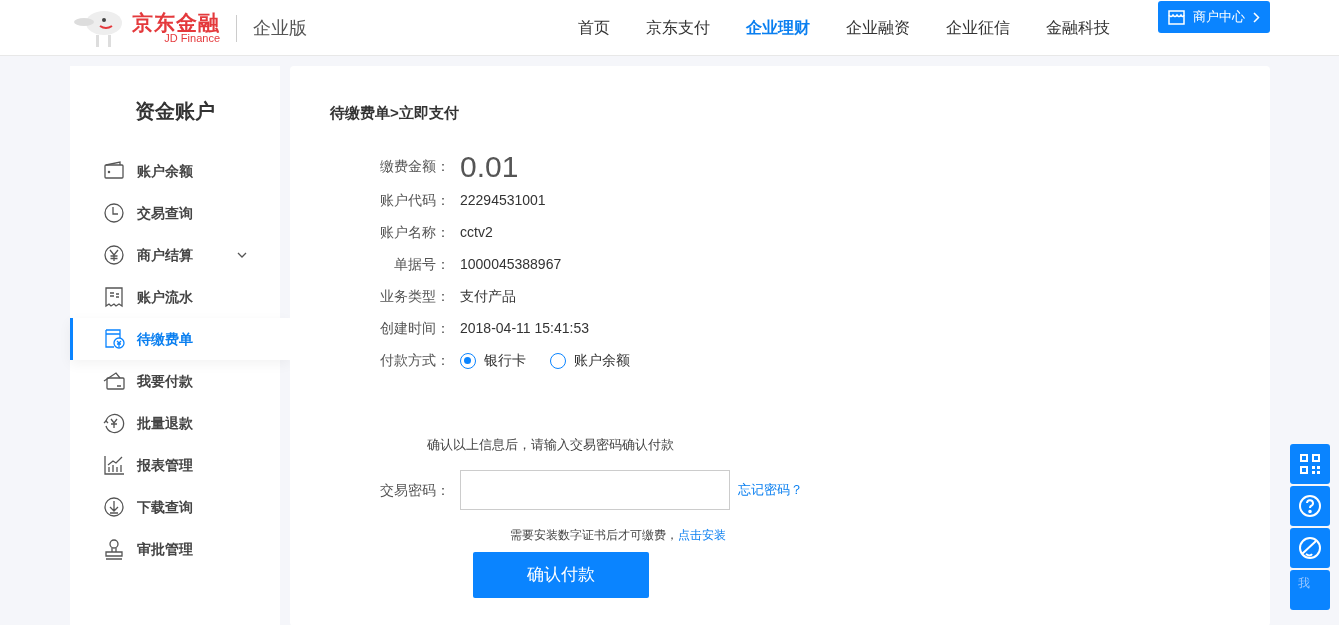 The height and width of the screenshot is (625, 1339). What do you see at coordinates (561, 575) in the screenshot?
I see `confirm-payment-button: 确认付款` at bounding box center [561, 575].